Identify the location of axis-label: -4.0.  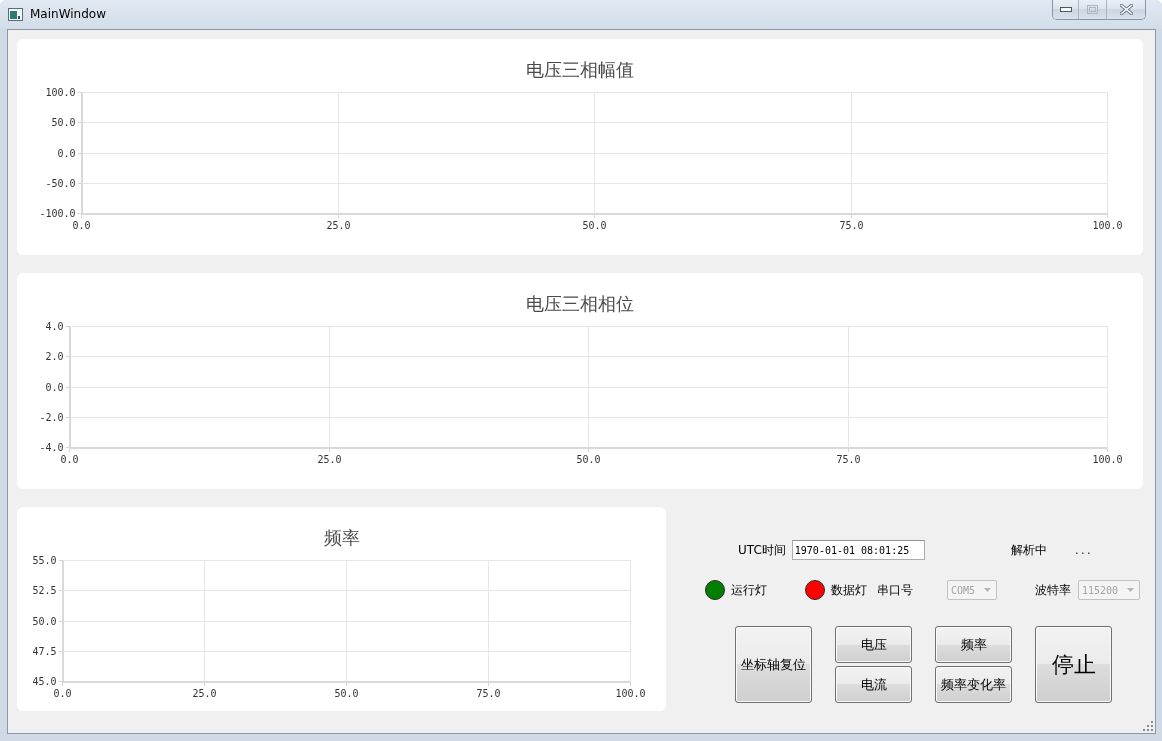
(51, 447).